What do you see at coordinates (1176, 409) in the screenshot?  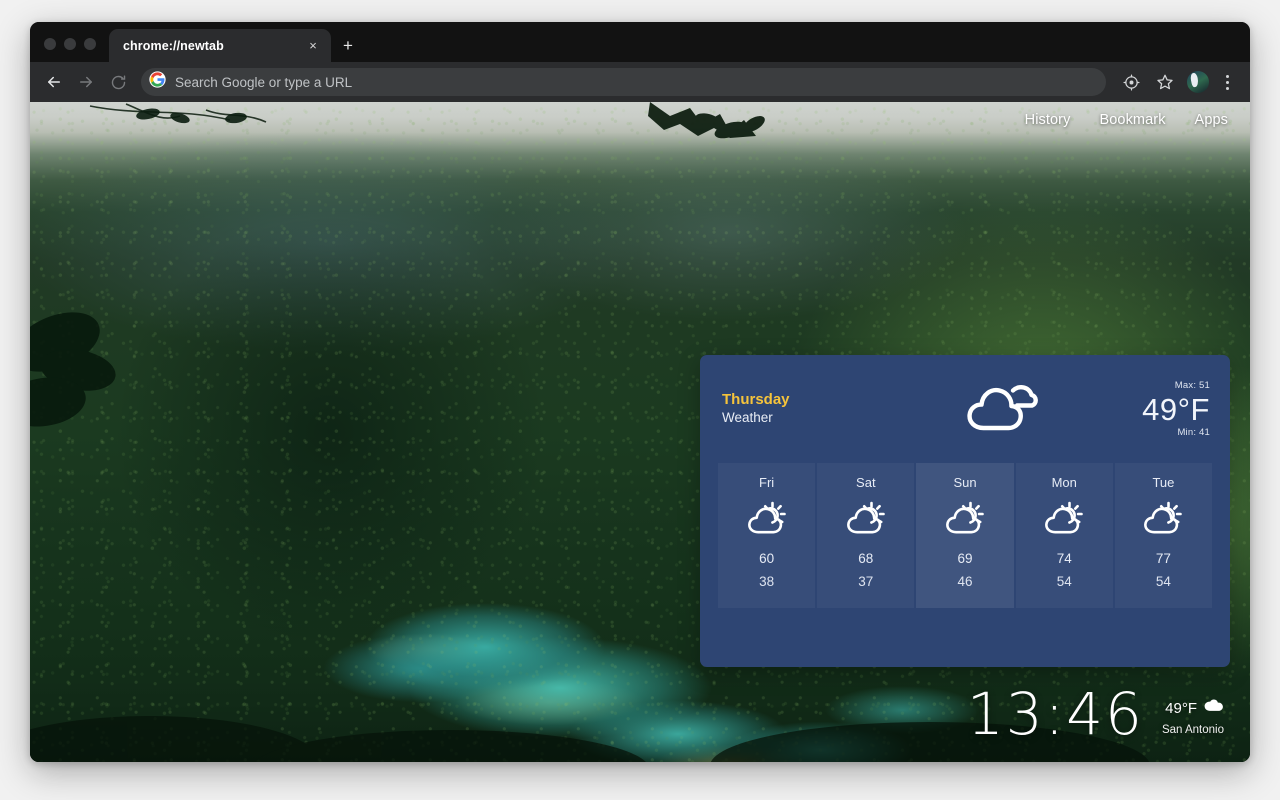 I see `weather-current-temperature: 49°F` at bounding box center [1176, 409].